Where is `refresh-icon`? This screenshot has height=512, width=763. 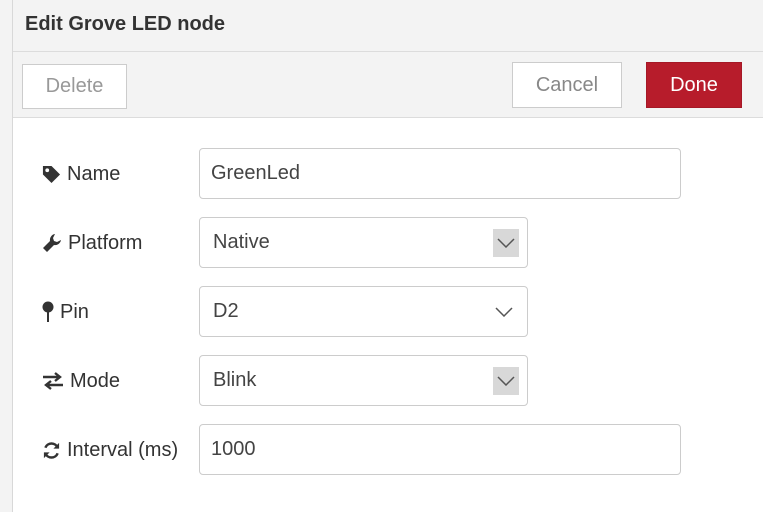 refresh-icon is located at coordinates (51, 450).